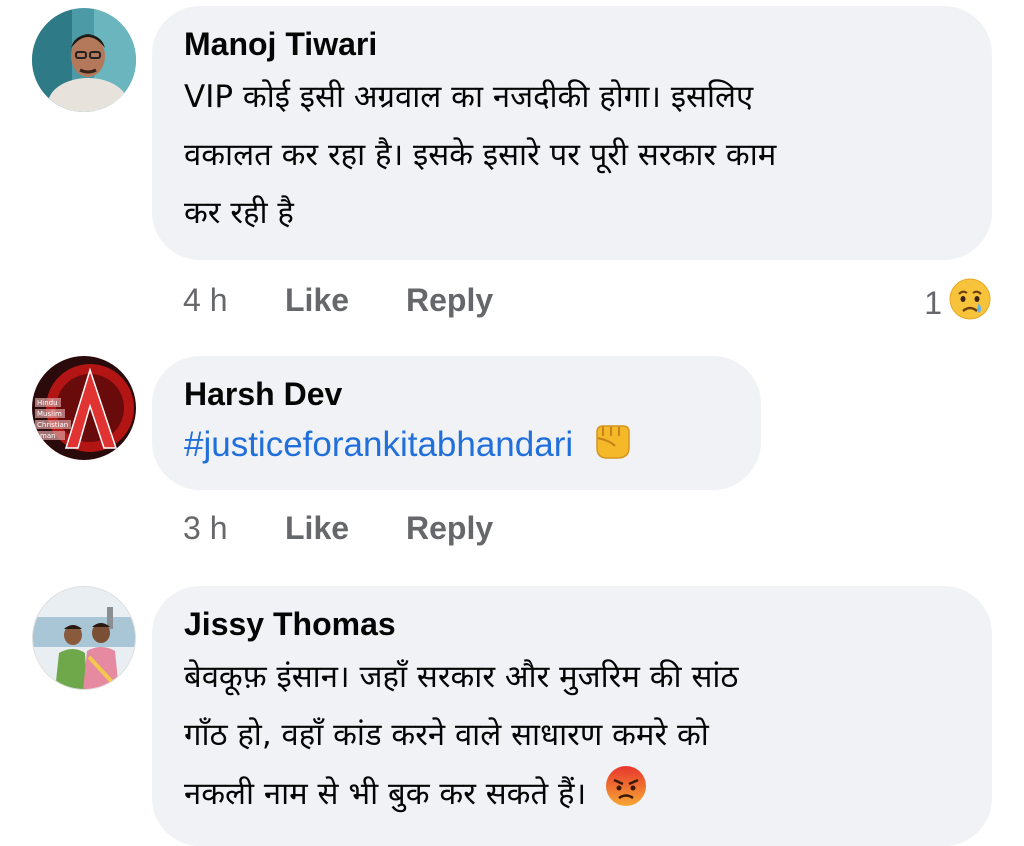 The image size is (1024, 846). Describe the element at coordinates (84, 408) in the screenshot. I see `avatar: Hindu Muslim Christian man` at that location.